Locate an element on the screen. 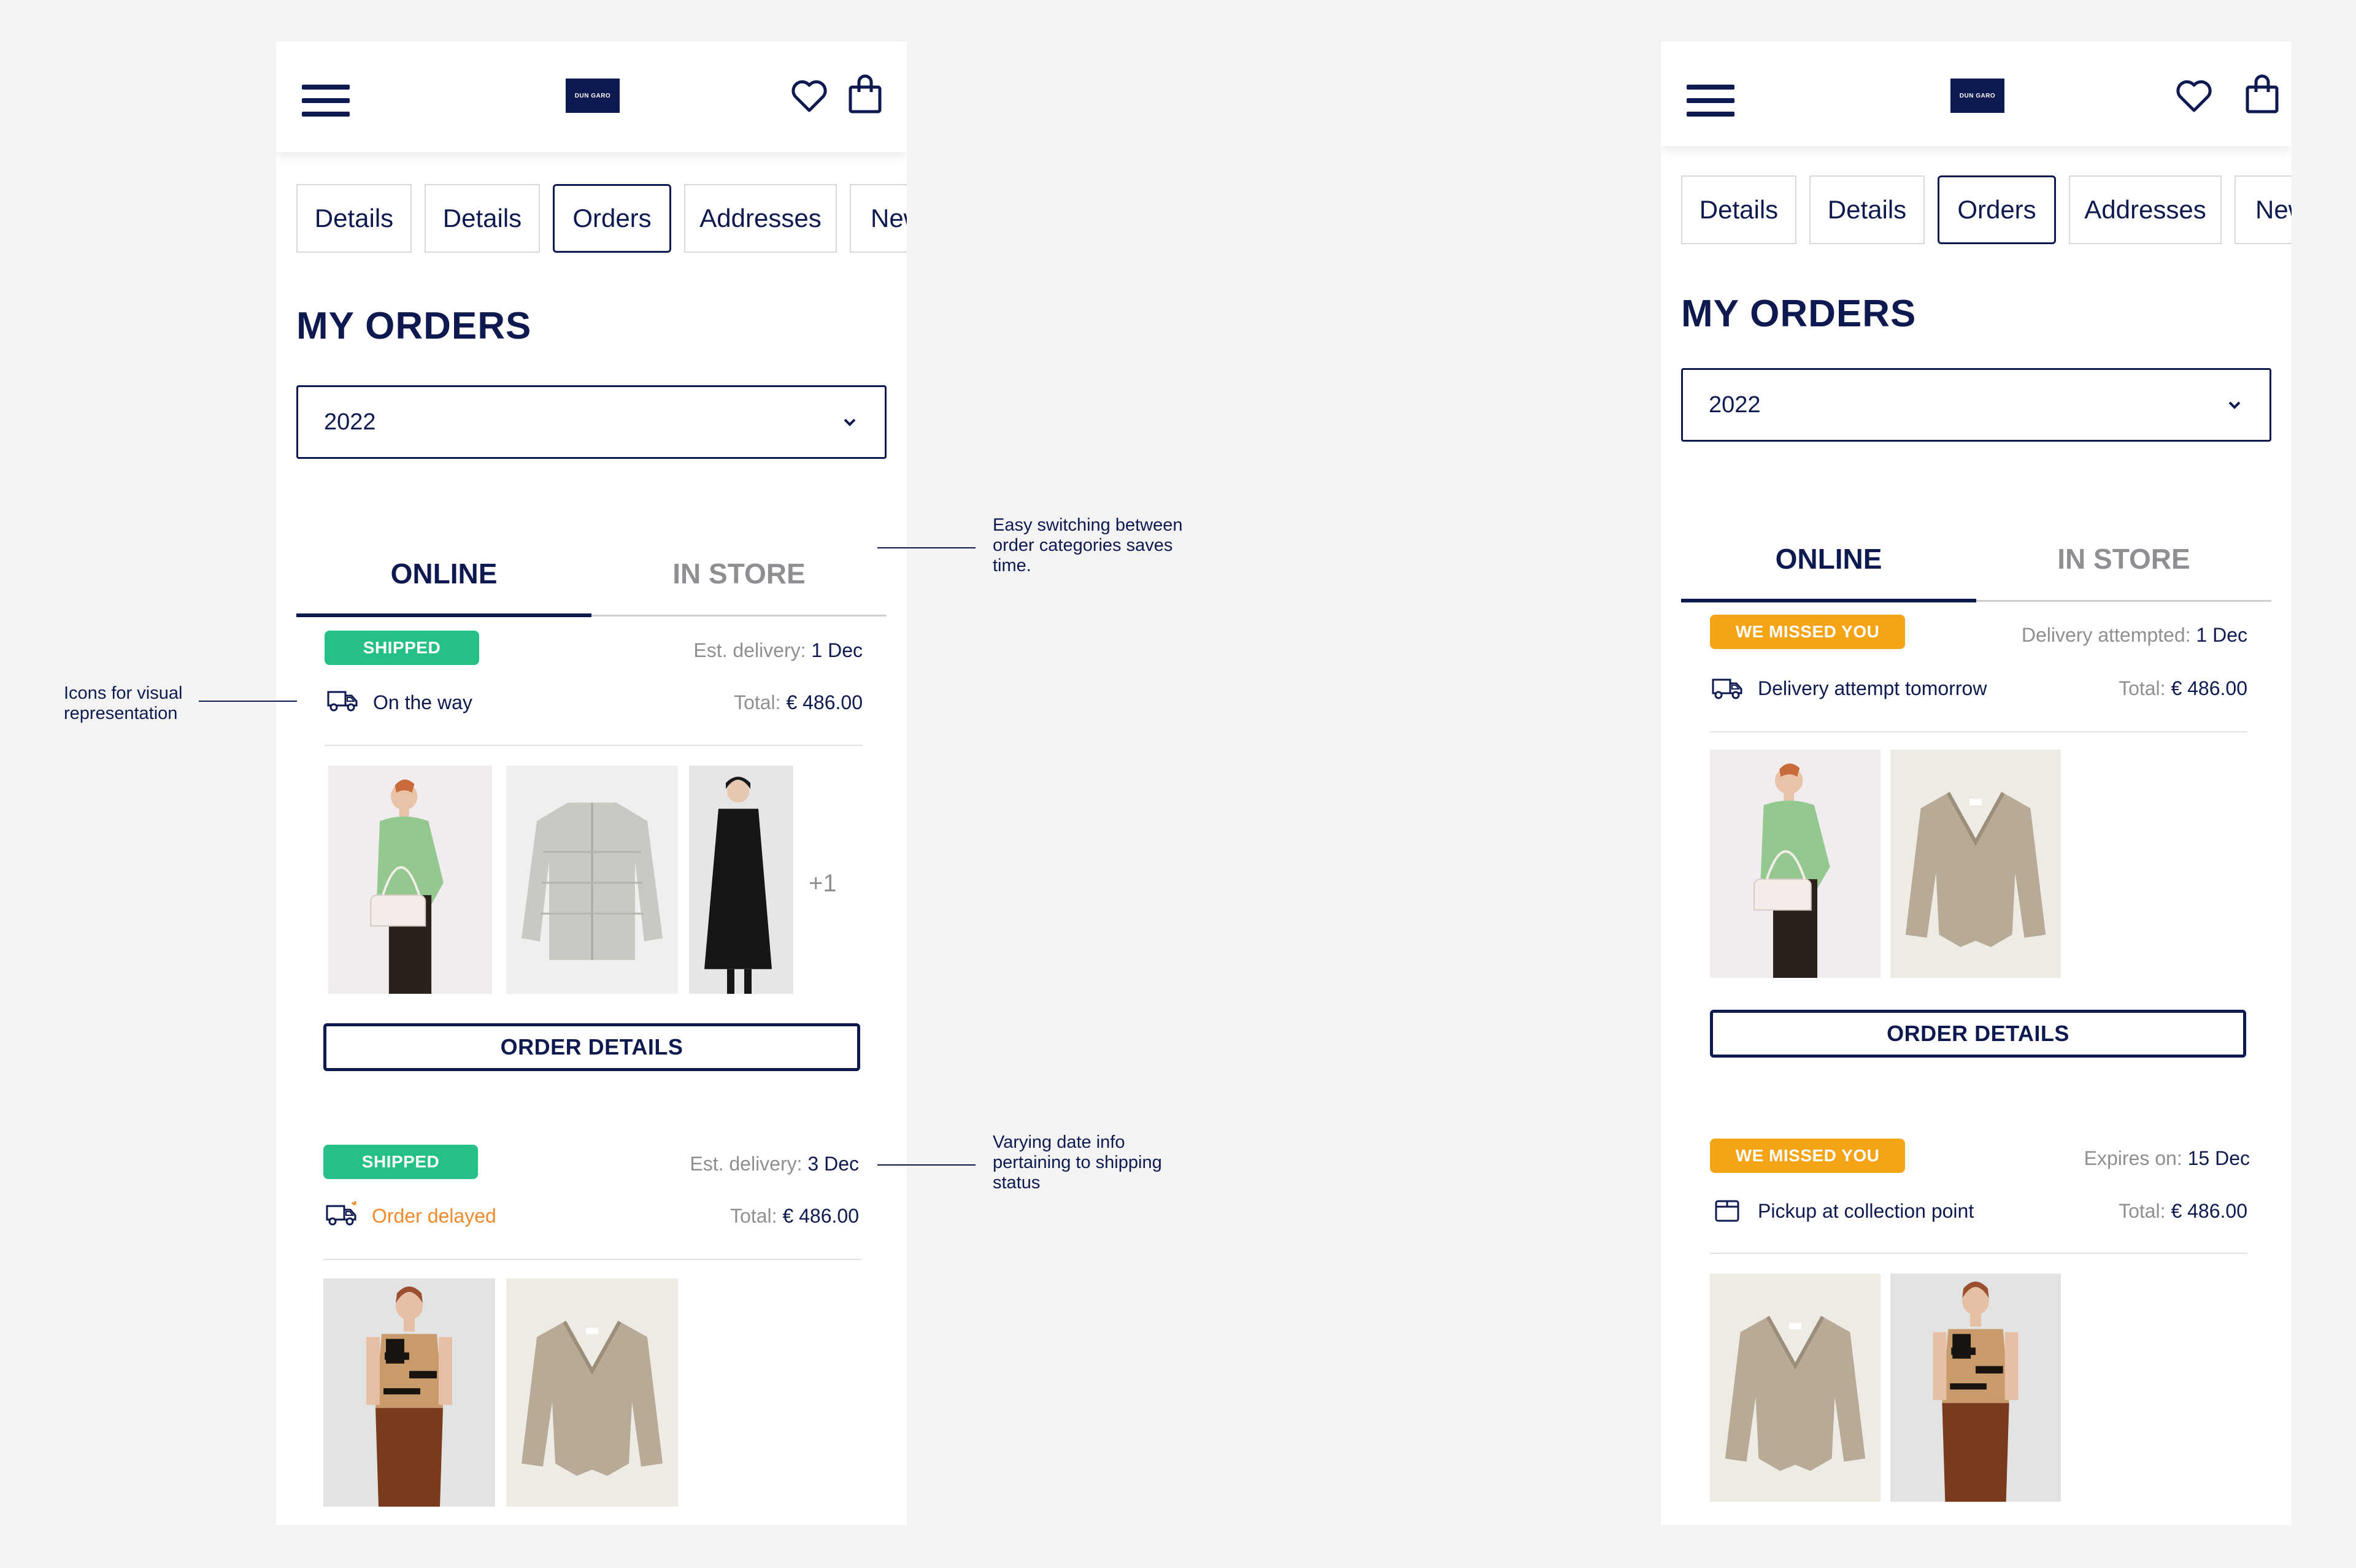 This screenshot has width=2356, height=1568. delivery-date: Delivery attempted: 1 Dec is located at coordinates (2134, 635).